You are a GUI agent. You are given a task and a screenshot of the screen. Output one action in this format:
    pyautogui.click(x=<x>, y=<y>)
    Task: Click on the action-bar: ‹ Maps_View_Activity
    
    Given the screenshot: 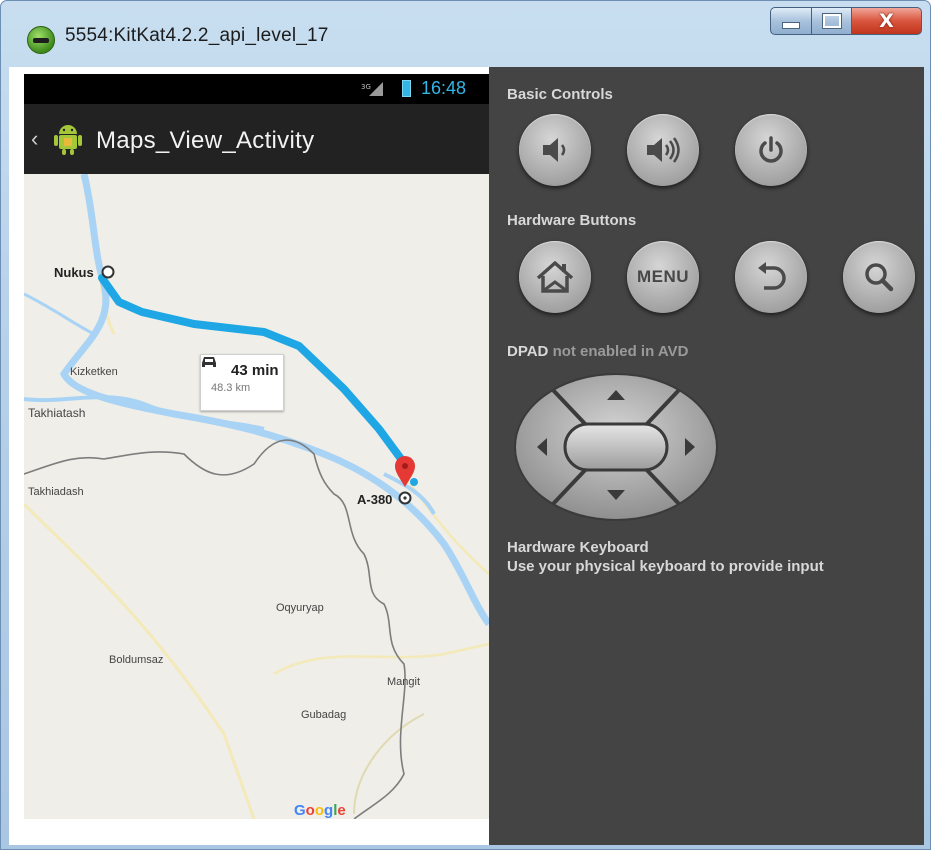 What is the action you would take?
    pyautogui.click(x=256, y=139)
    